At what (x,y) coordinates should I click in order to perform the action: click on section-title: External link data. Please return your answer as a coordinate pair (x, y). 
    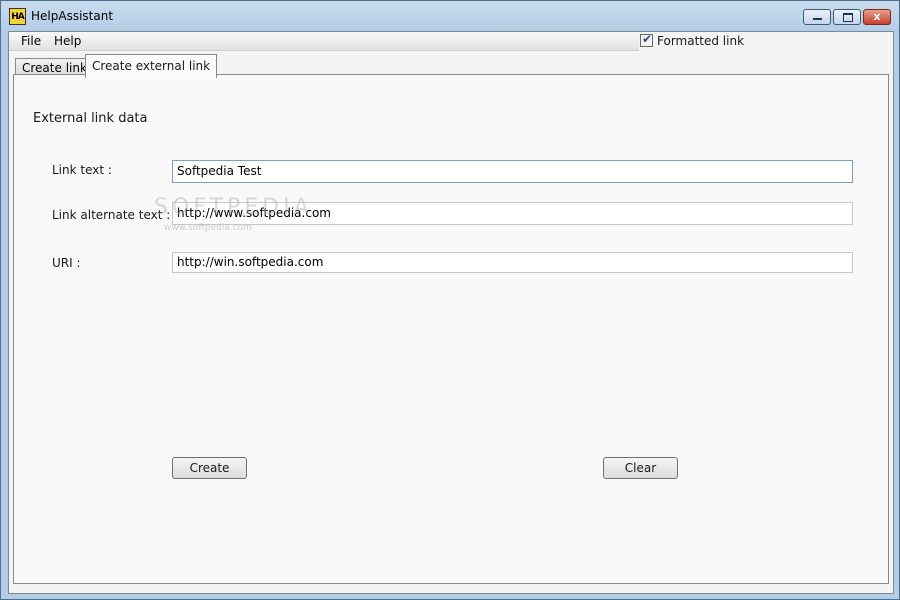
    Looking at the image, I should click on (90, 118).